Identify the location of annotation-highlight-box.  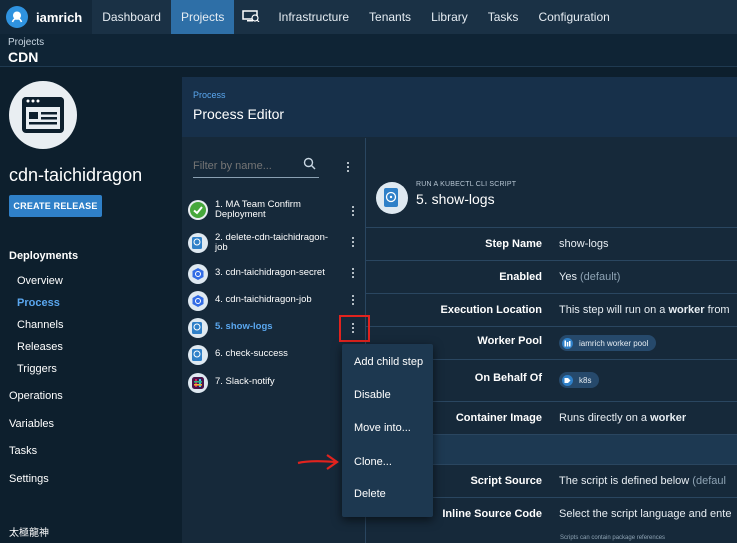
(354, 328).